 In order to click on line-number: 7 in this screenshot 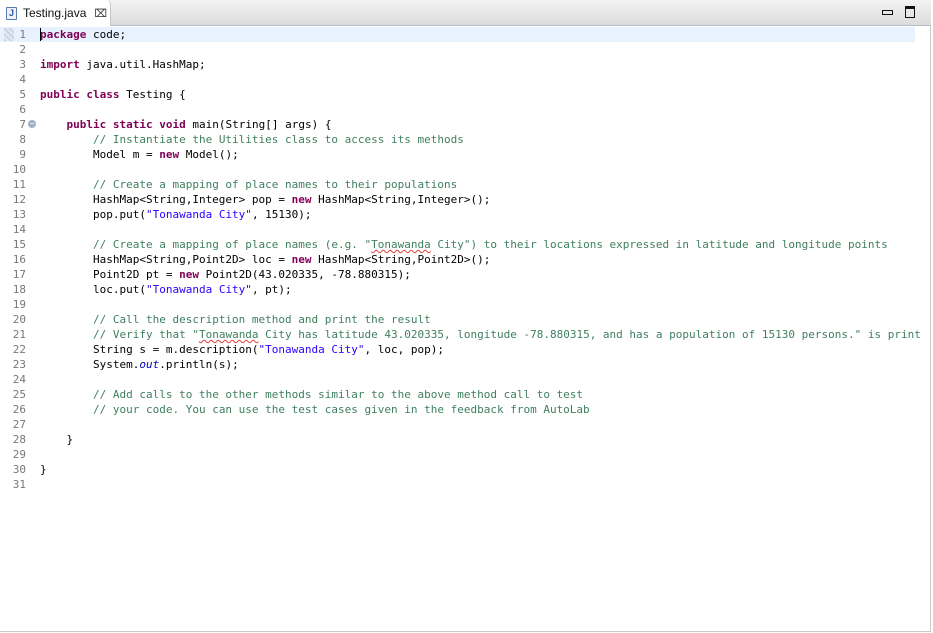, I will do `click(22, 124)`.